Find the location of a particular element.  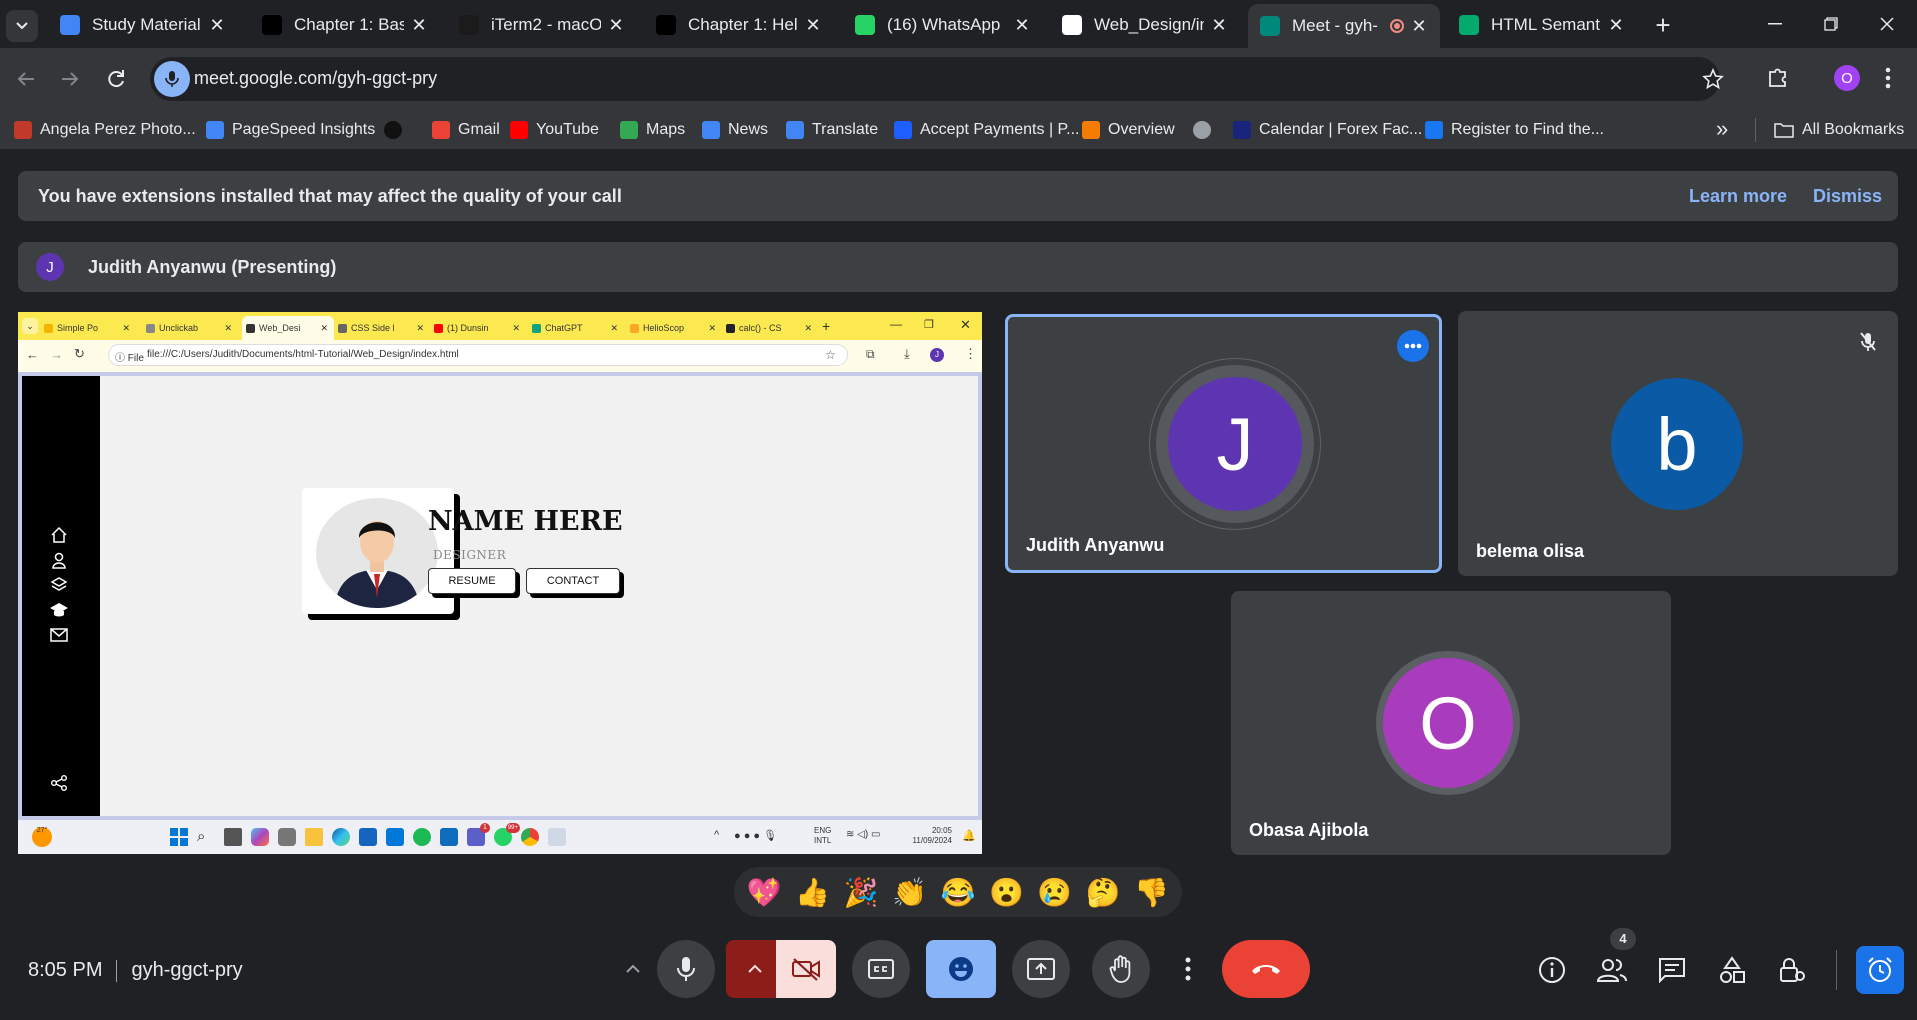

people-count-badge: 4 is located at coordinates (1623, 939).